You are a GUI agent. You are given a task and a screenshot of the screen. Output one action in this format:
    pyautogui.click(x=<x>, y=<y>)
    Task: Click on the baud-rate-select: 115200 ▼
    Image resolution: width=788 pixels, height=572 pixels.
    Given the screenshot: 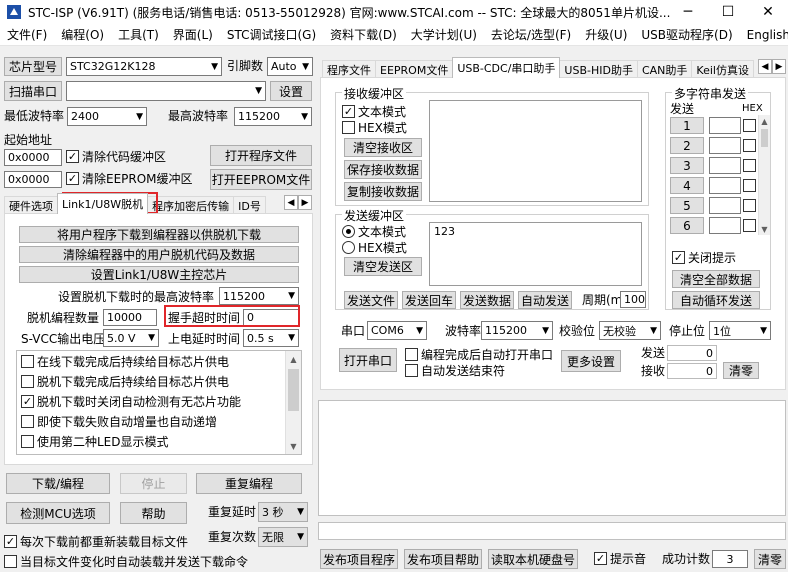 What is the action you would take?
    pyautogui.click(x=517, y=330)
    